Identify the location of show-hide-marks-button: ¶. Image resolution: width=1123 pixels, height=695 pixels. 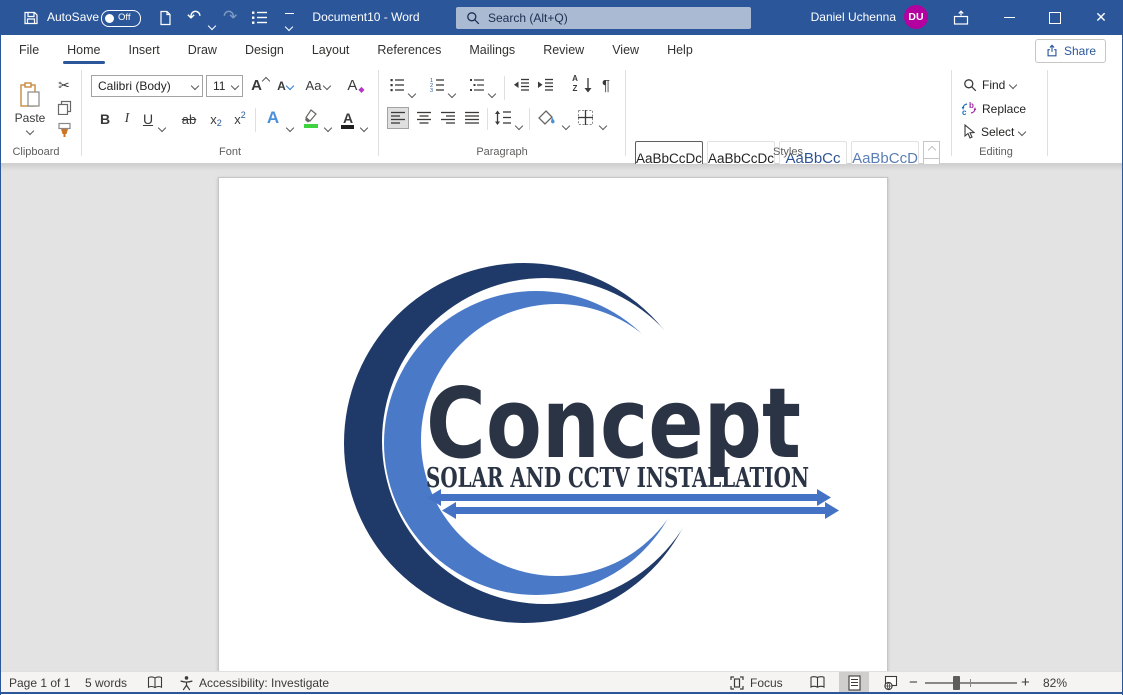
(606, 85).